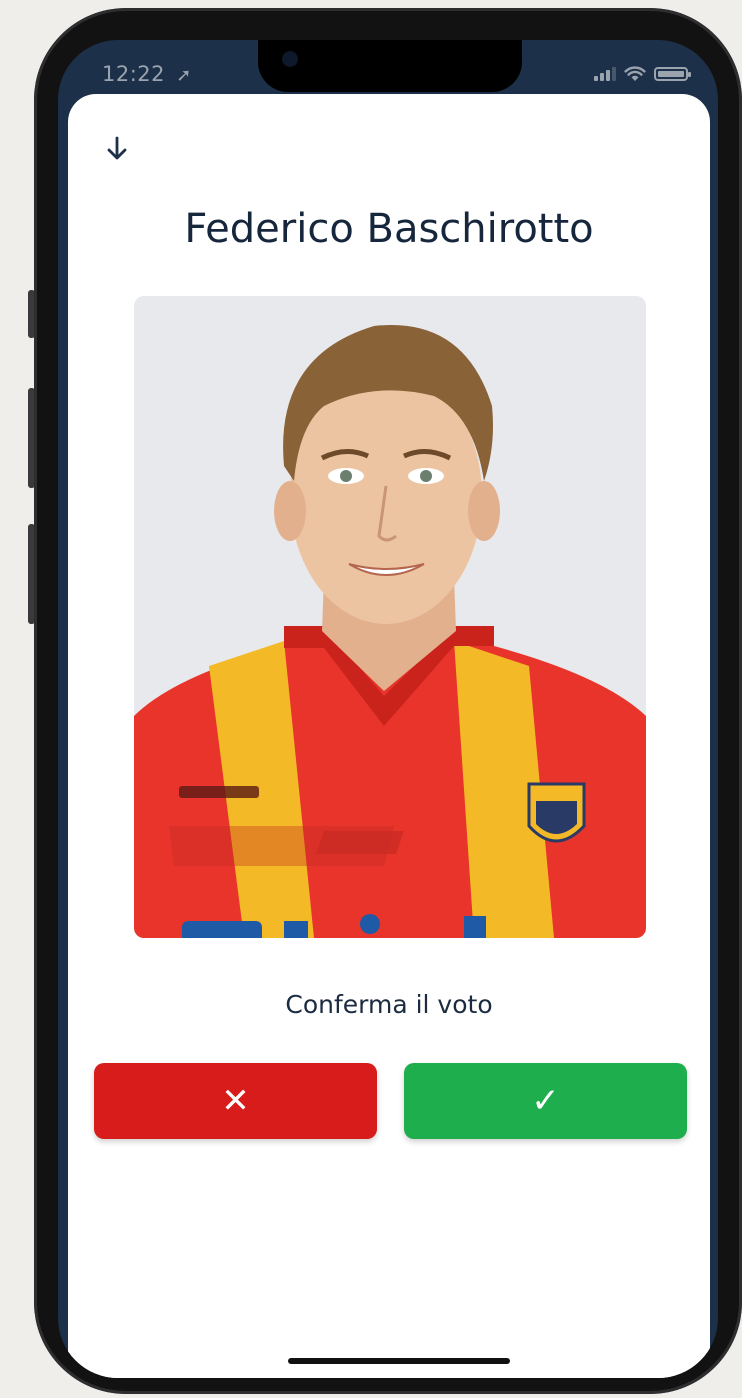  I want to click on status-icons, so click(642, 74).